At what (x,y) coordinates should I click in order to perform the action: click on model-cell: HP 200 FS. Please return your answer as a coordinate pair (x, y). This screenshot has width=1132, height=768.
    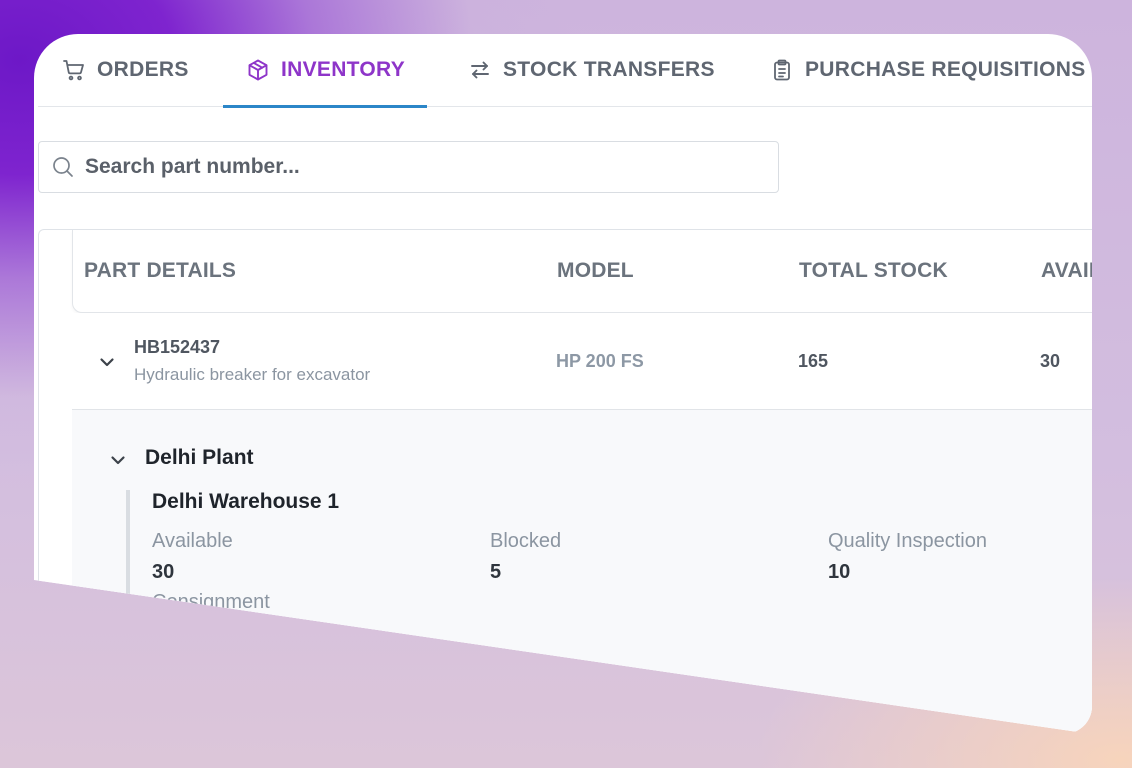
    Looking at the image, I should click on (600, 361).